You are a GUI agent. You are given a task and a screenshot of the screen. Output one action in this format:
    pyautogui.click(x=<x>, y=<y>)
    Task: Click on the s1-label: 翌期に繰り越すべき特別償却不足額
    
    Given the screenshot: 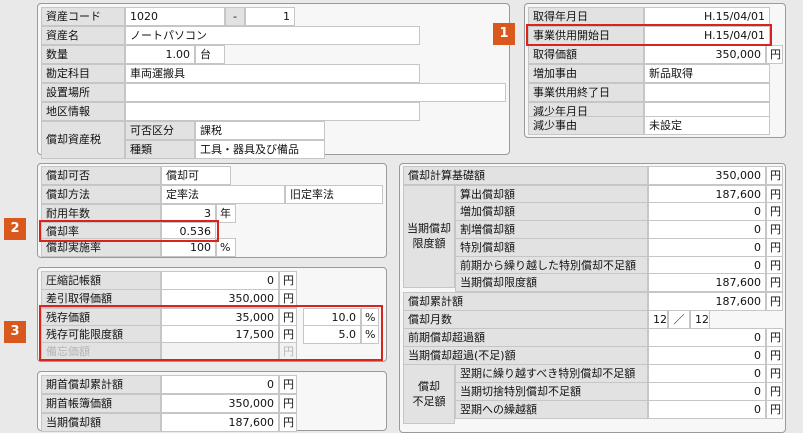 What is the action you would take?
    pyautogui.click(x=551, y=373)
    